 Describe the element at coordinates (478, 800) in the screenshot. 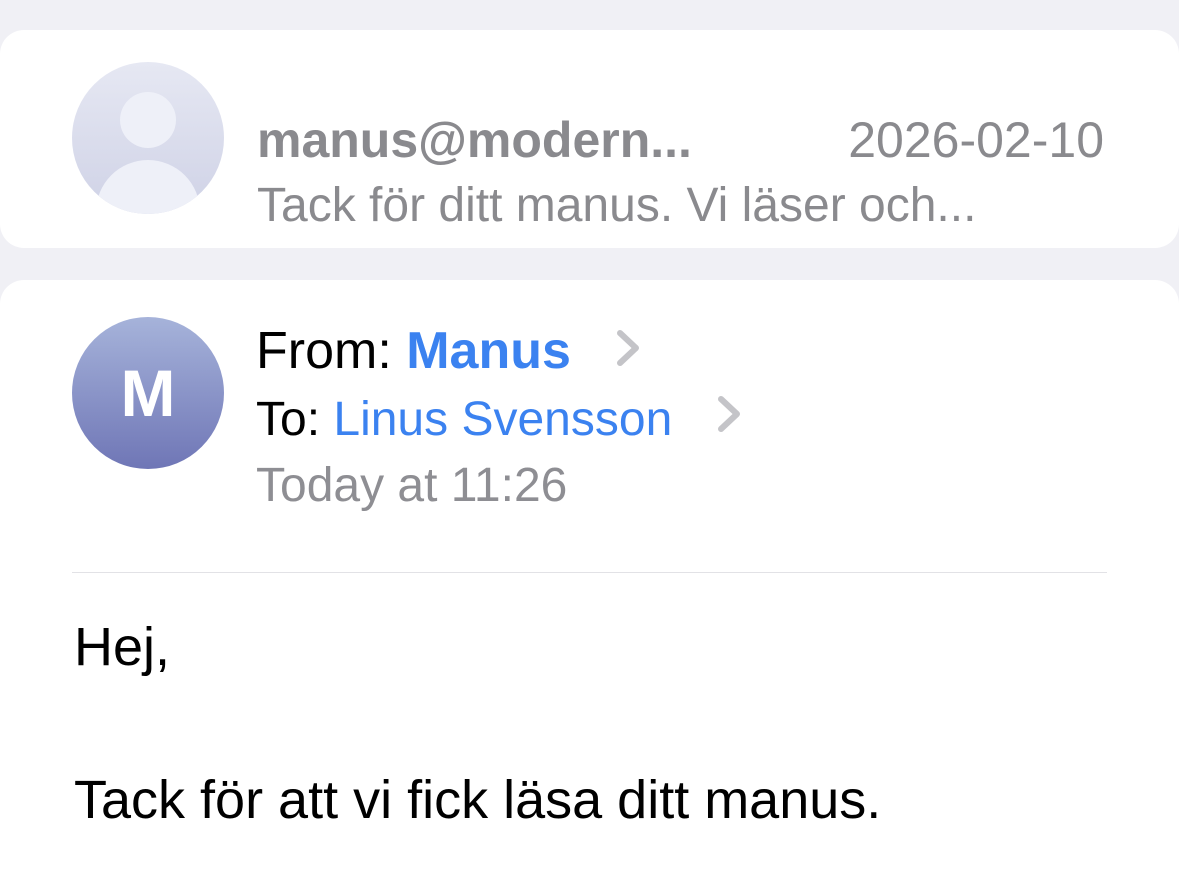

I see `body-line: Tack för att vi fick läsa ditt manus.` at that location.